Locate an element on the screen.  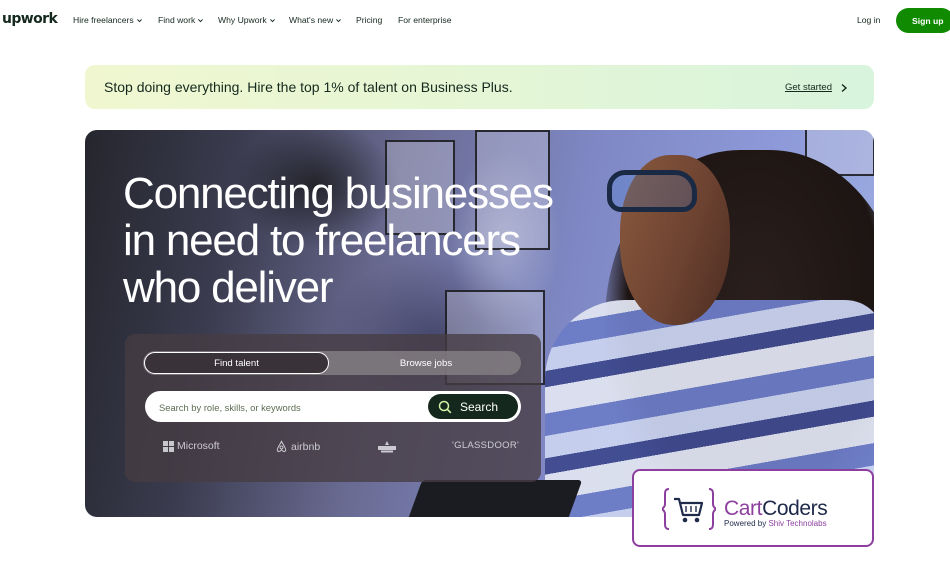
windows-icon is located at coordinates (168, 446).